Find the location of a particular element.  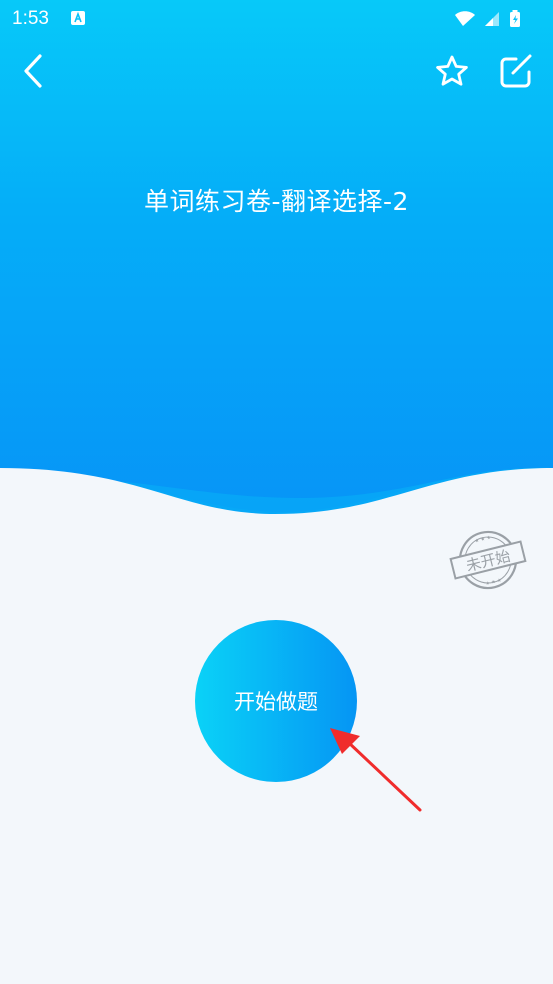

edit-icon is located at coordinates (516, 71).